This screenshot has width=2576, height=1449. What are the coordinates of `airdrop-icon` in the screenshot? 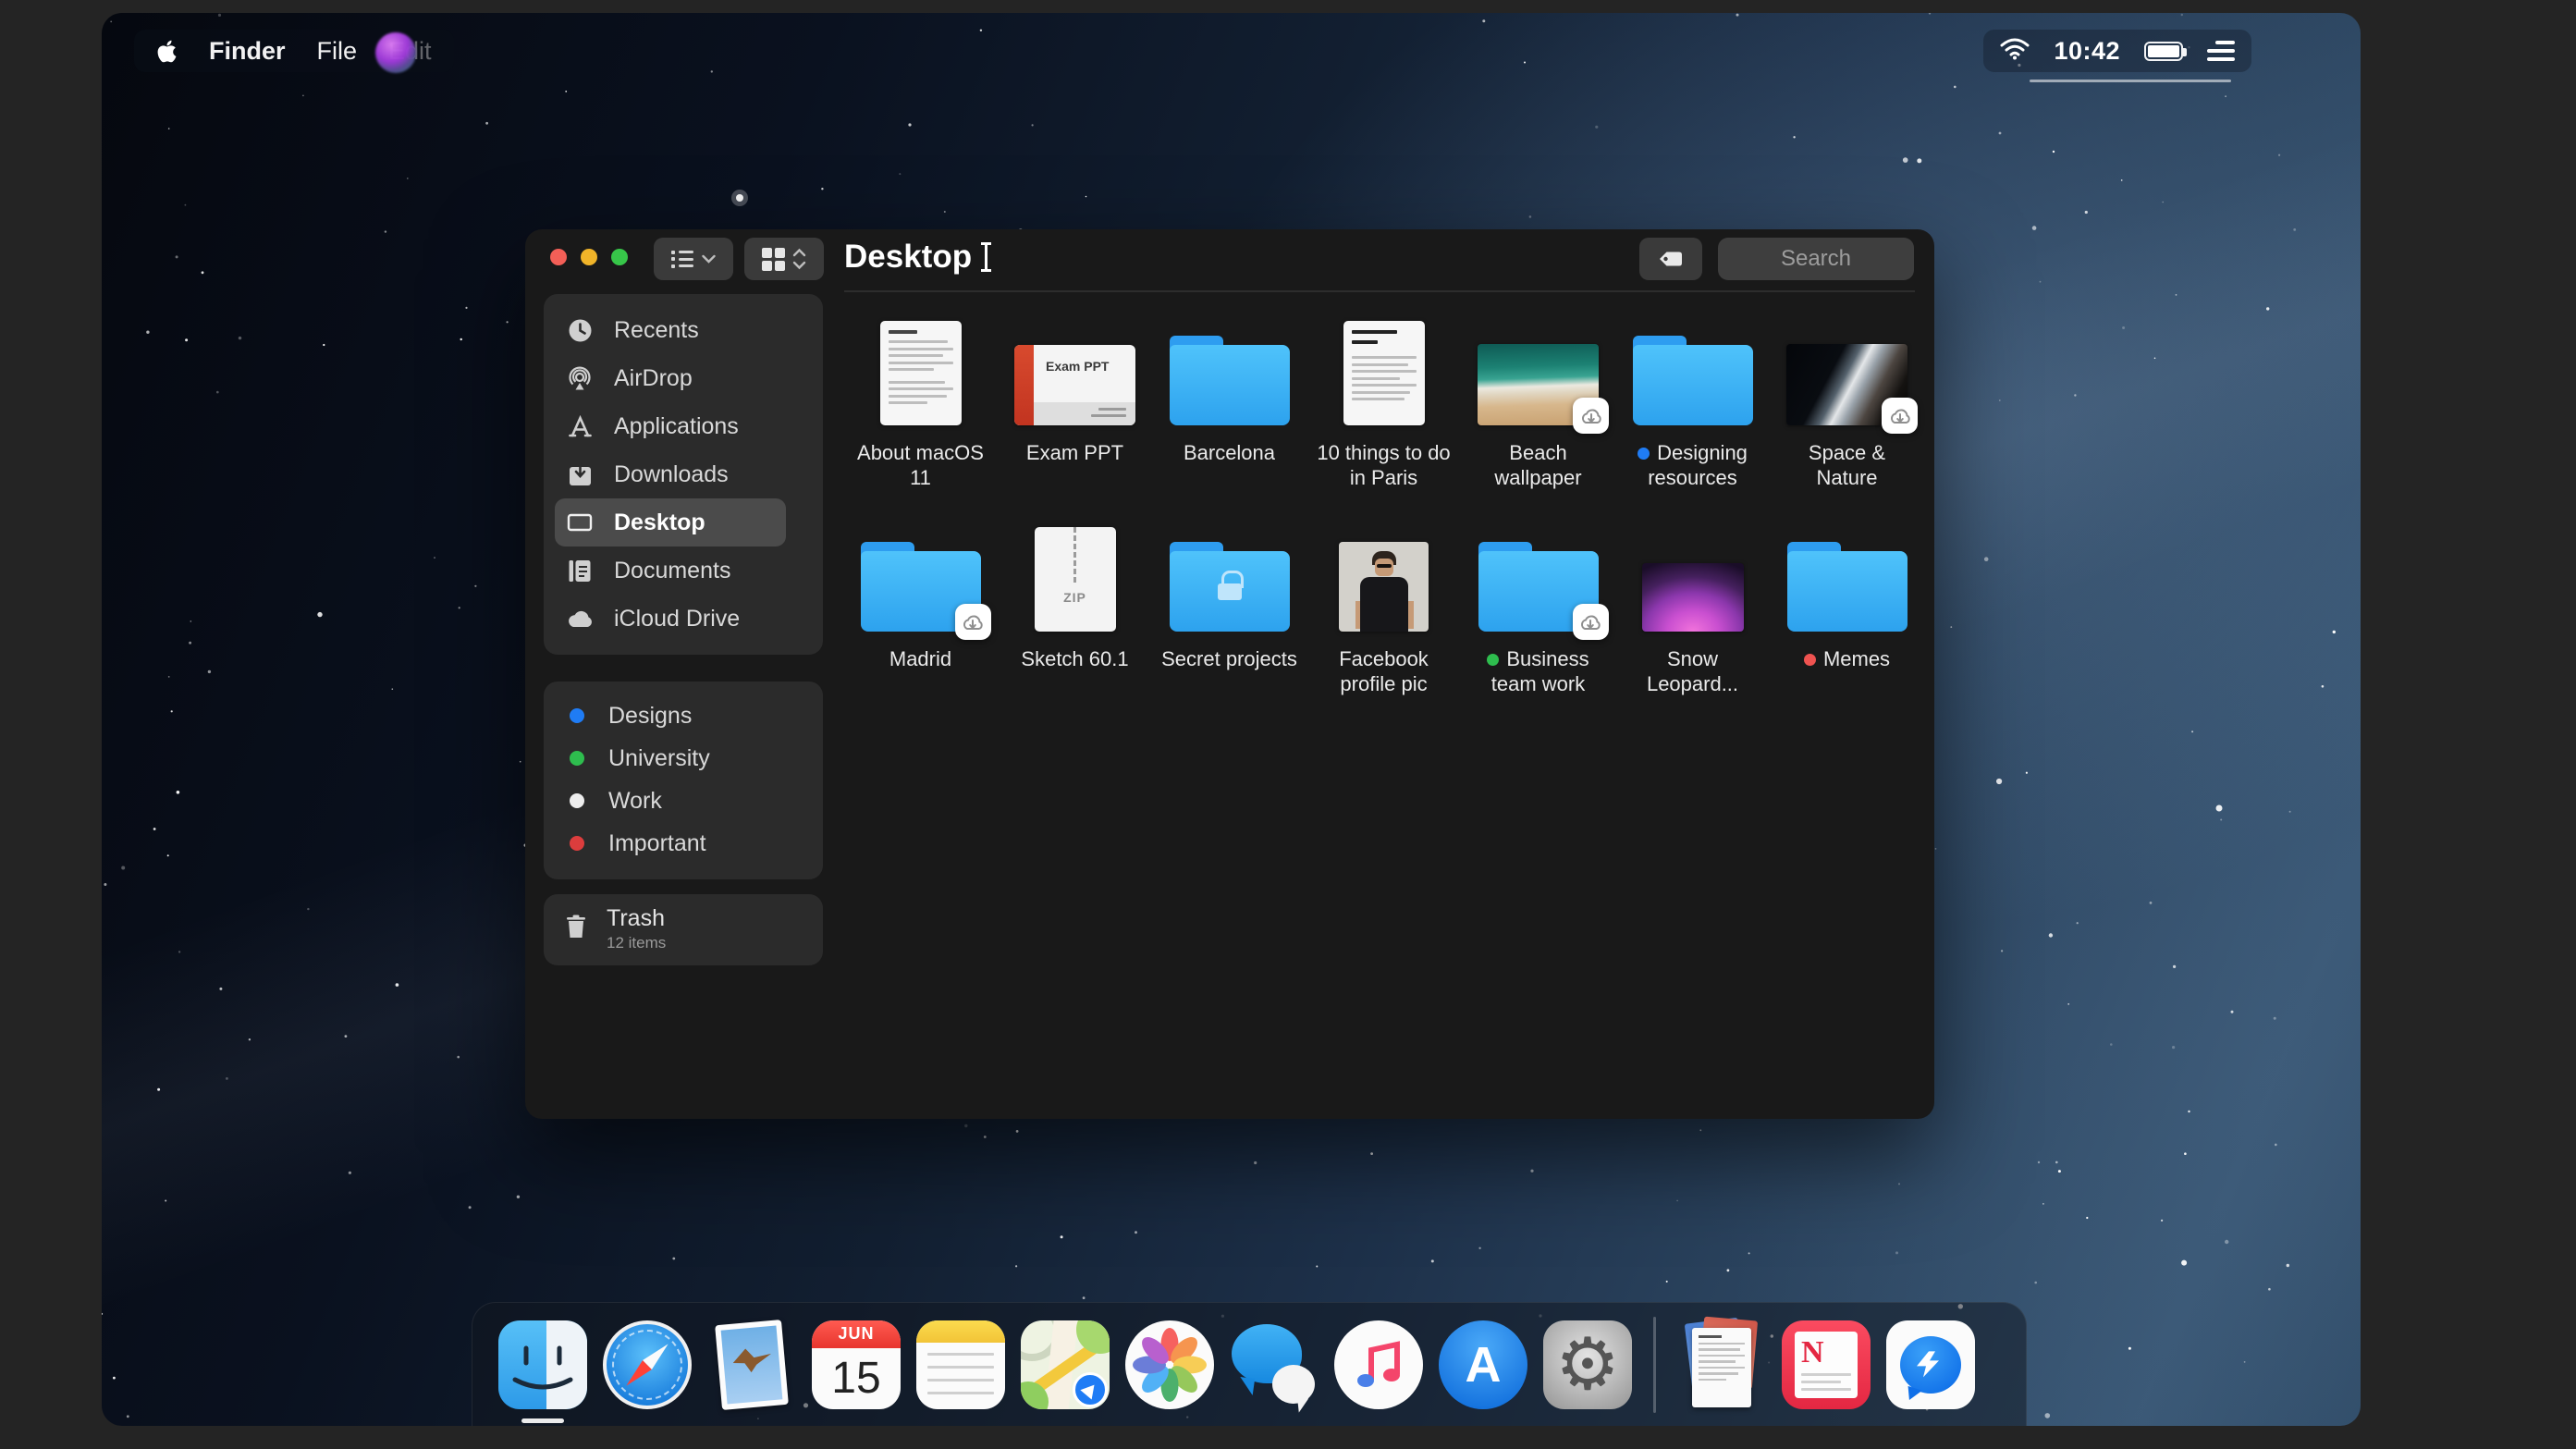 It's located at (580, 378).